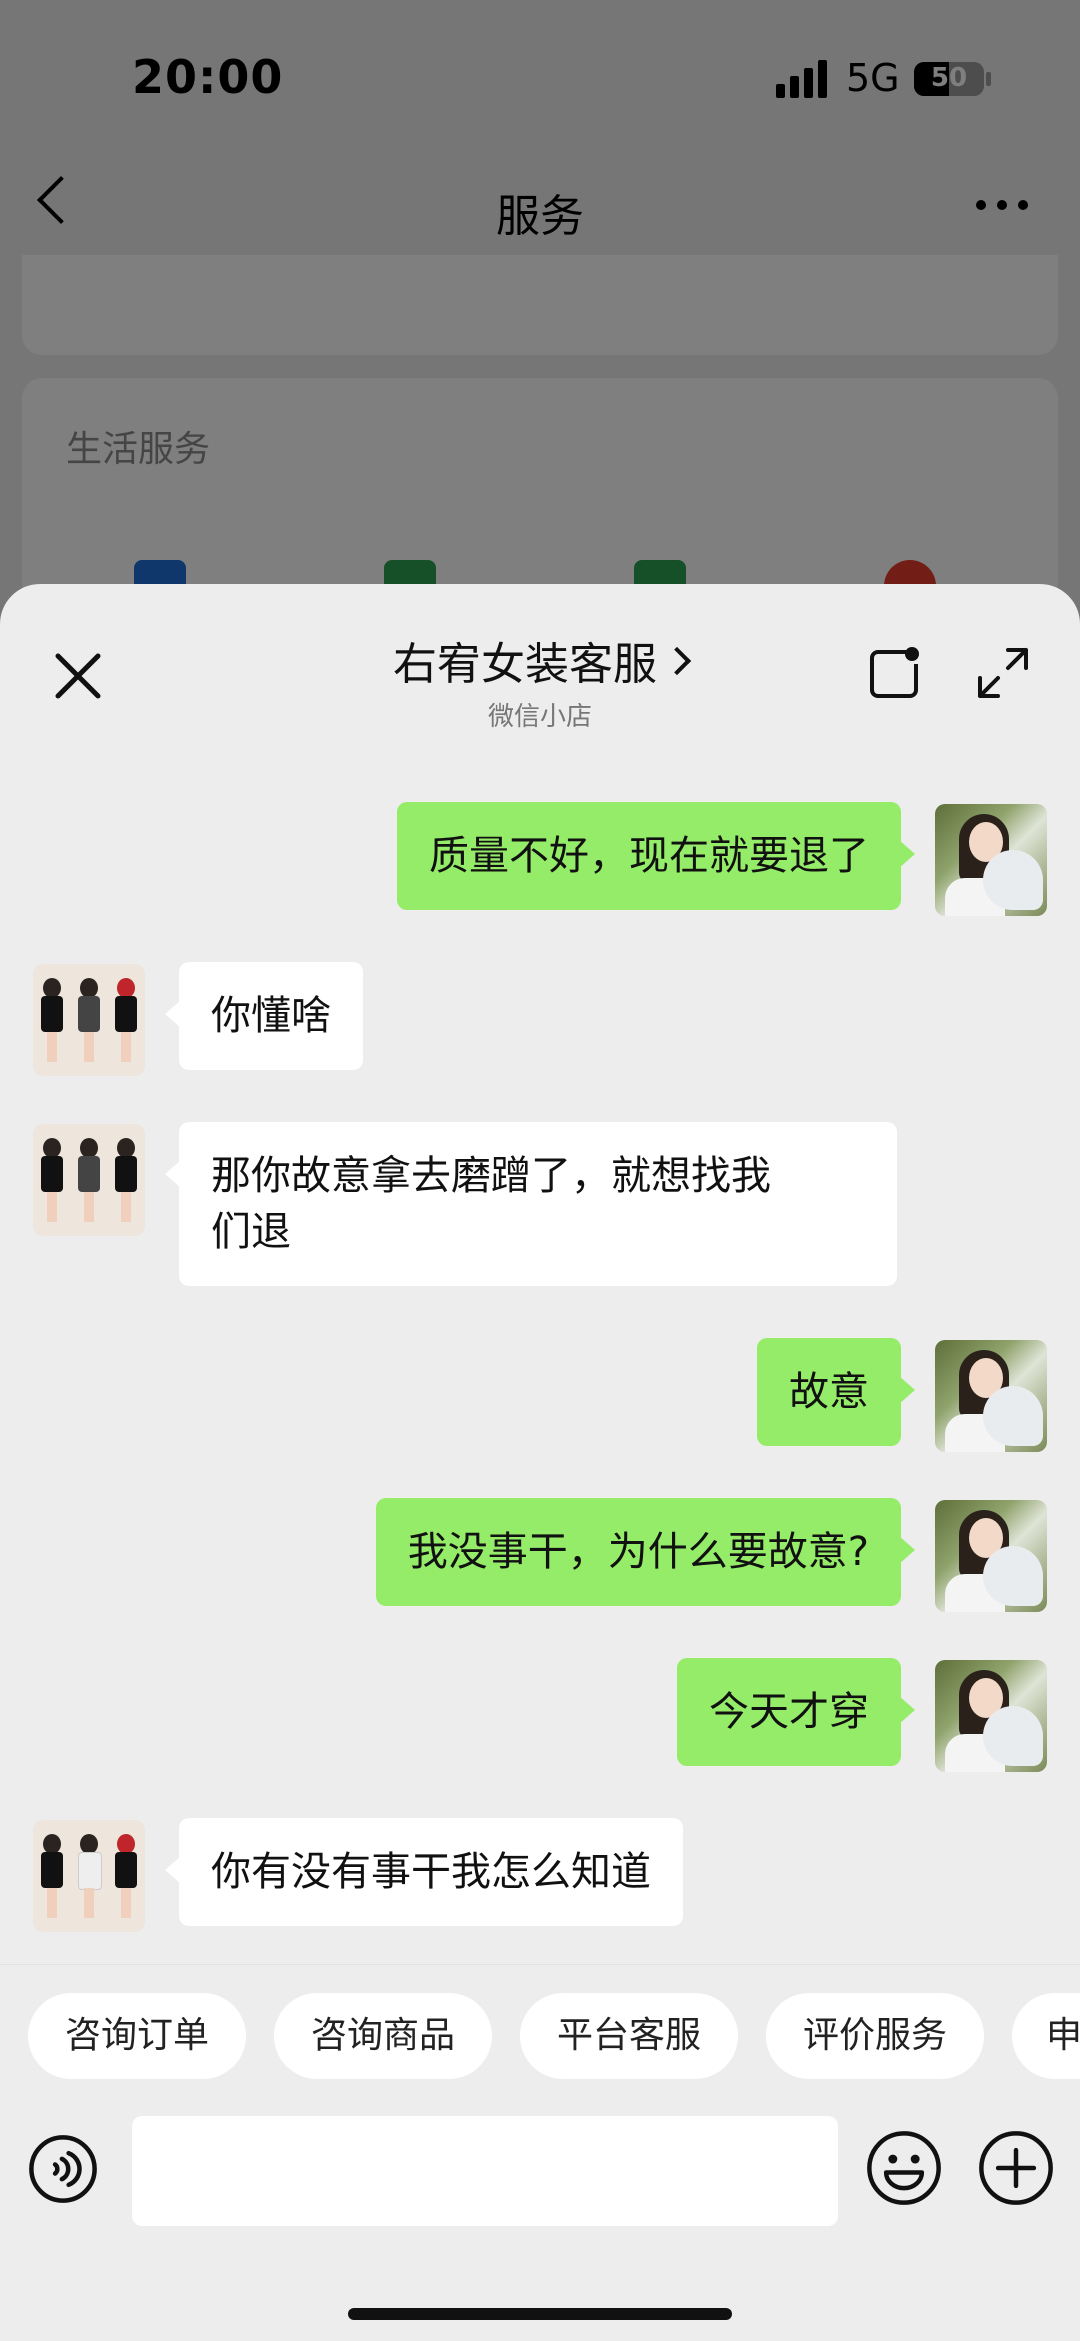  I want to click on chevron-right-icon, so click(677, 661).